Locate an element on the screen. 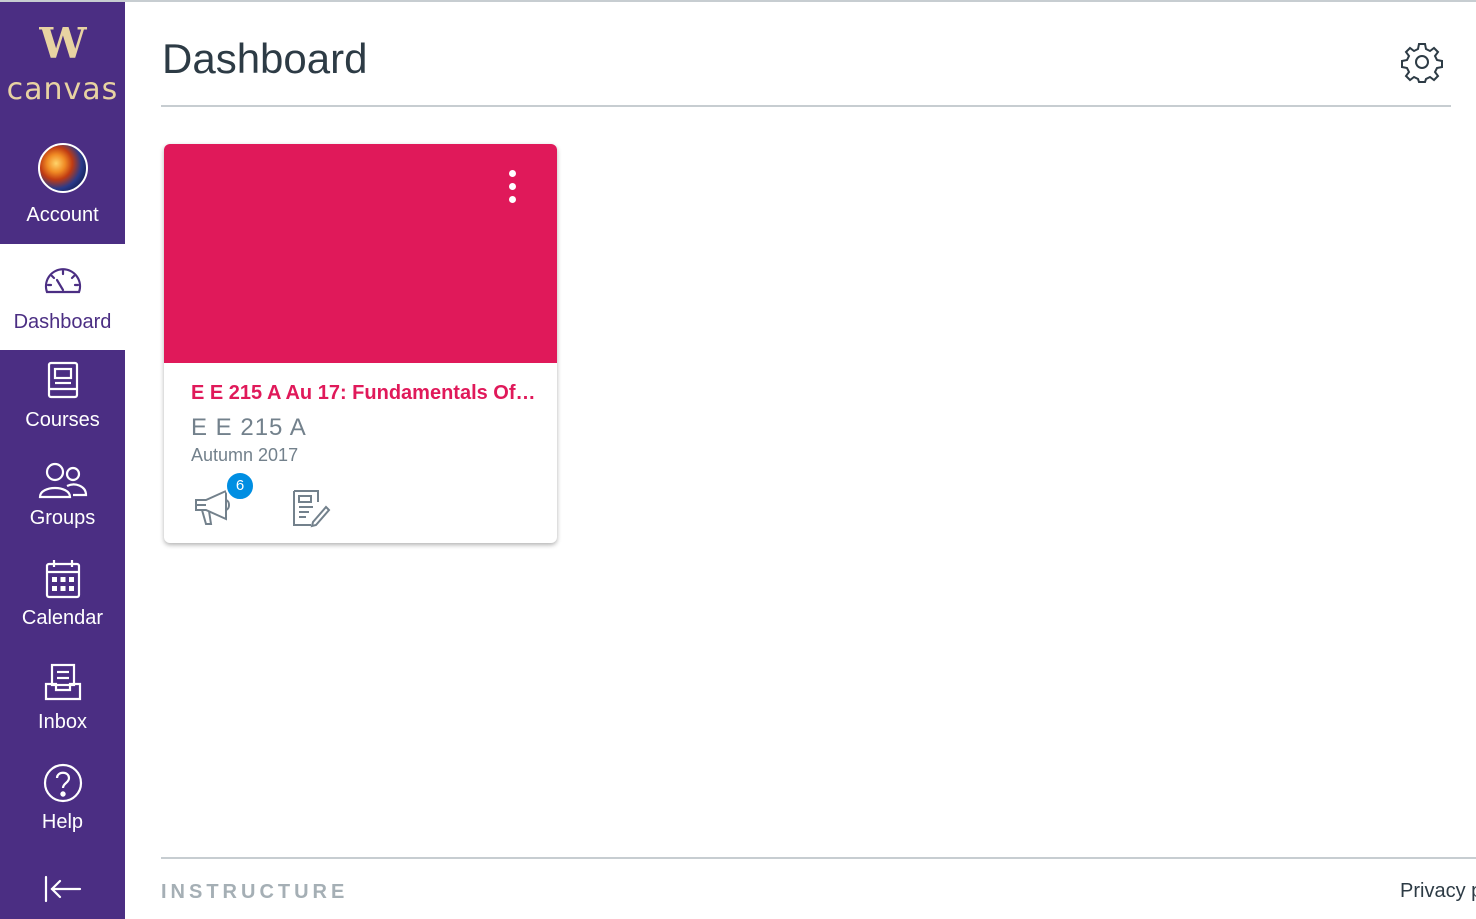 Image resolution: width=1476 pixels, height=919 pixels. groups-icon is located at coordinates (62, 480).